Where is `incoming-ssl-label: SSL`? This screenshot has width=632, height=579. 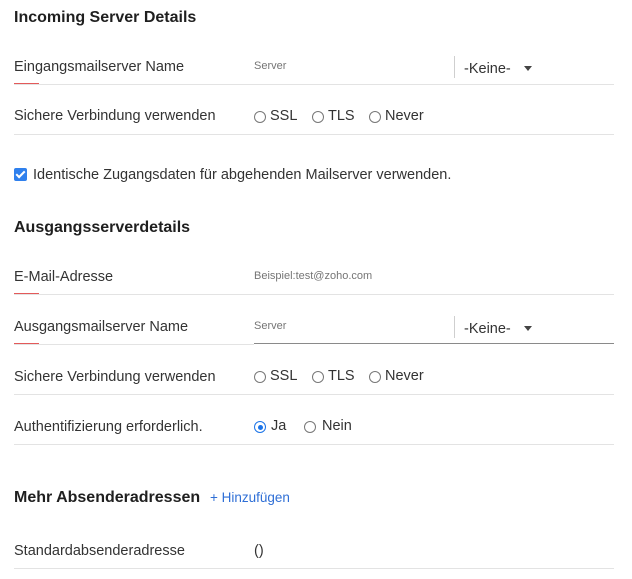
incoming-ssl-label: SSL is located at coordinates (284, 116).